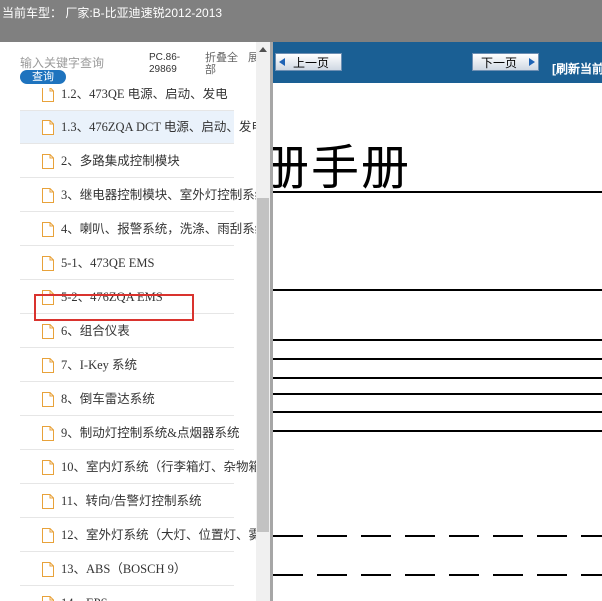  Describe the element at coordinates (225, 64) in the screenshot. I see `fold-all-button: 折叠全部` at that location.